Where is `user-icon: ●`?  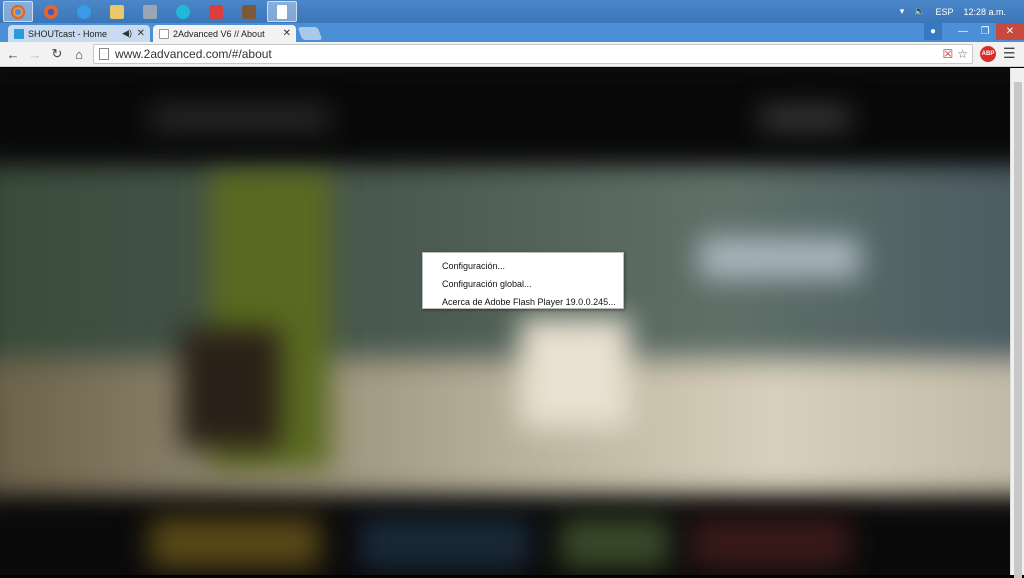 user-icon: ● is located at coordinates (933, 31).